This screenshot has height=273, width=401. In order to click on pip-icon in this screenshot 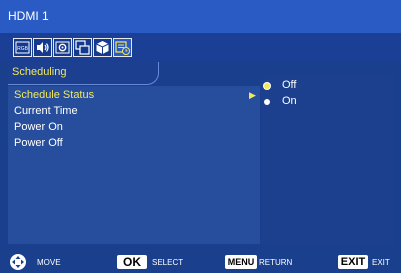, I will do `click(82, 47)`.